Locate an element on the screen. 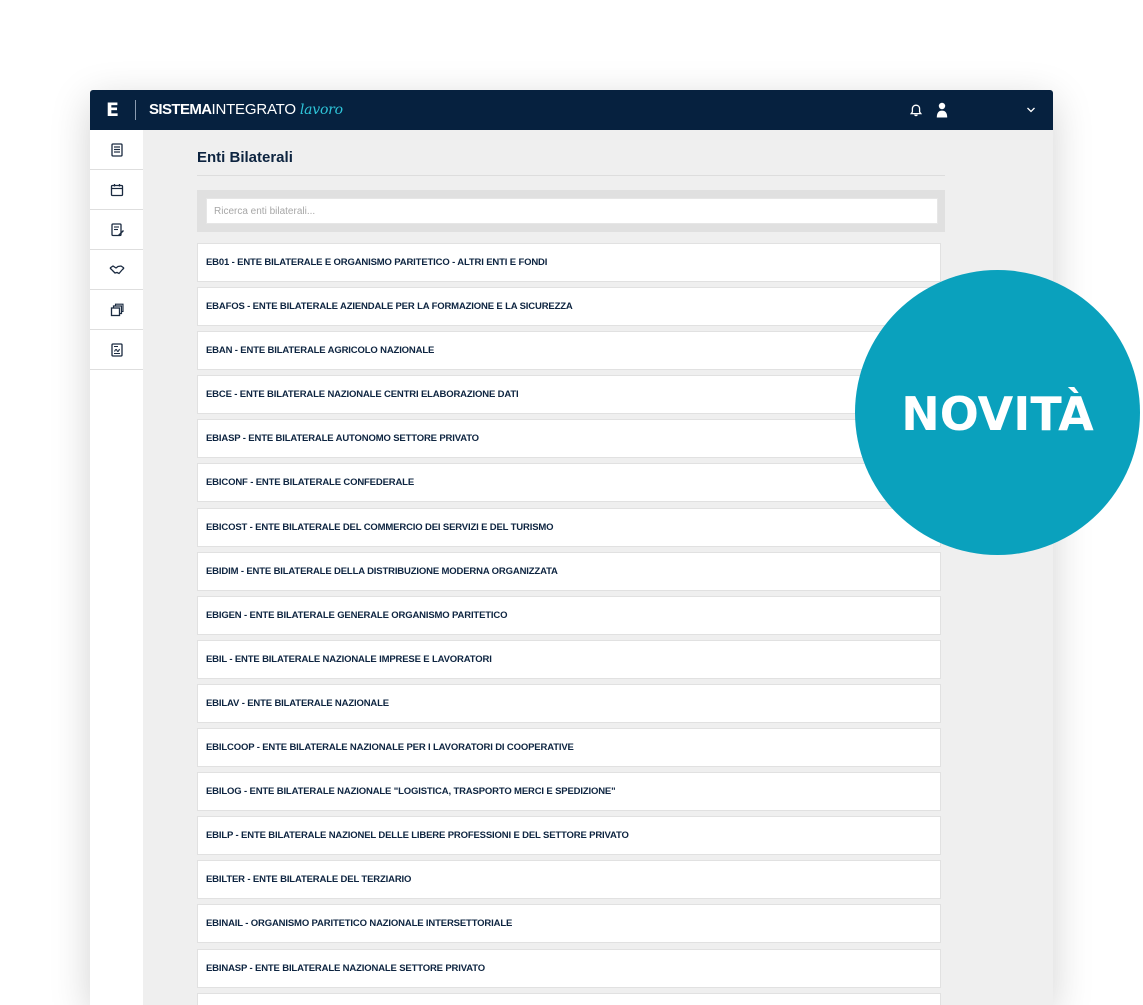 The width and height of the screenshot is (1143, 1005). user-icon is located at coordinates (942, 110).